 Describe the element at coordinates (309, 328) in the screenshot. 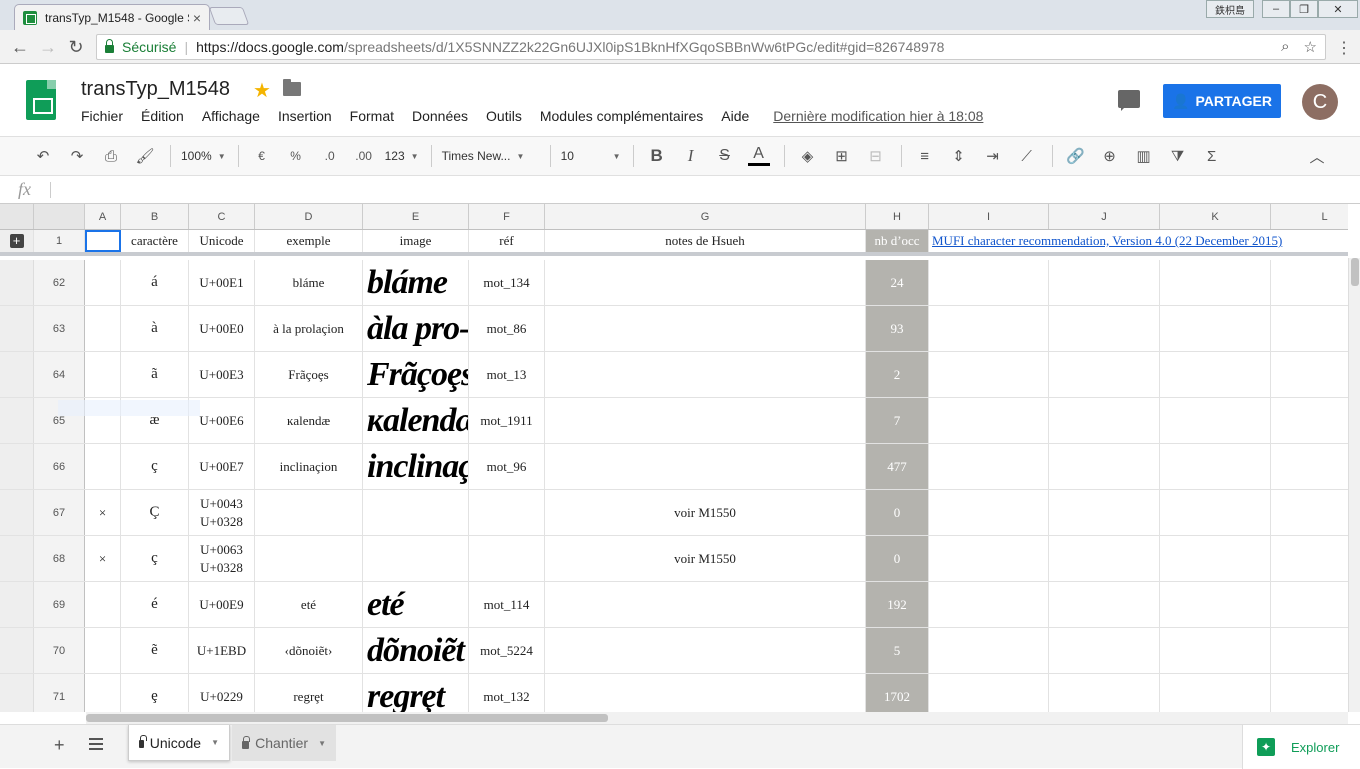

I see `cell-exemple: à la prolaçion` at that location.